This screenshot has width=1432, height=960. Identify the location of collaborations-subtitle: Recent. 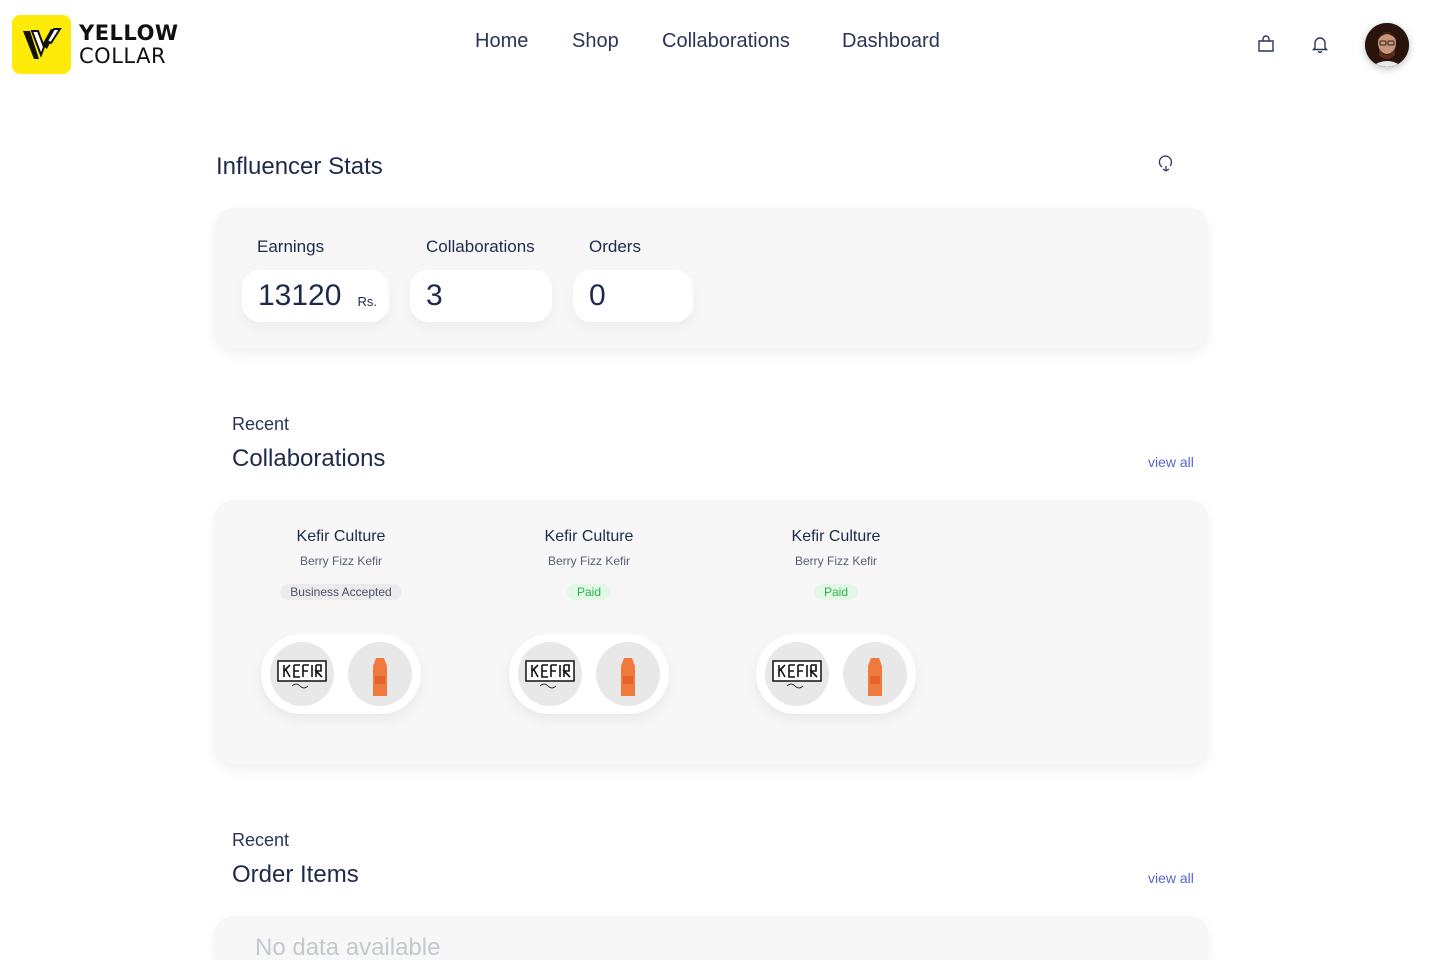
(261, 424).